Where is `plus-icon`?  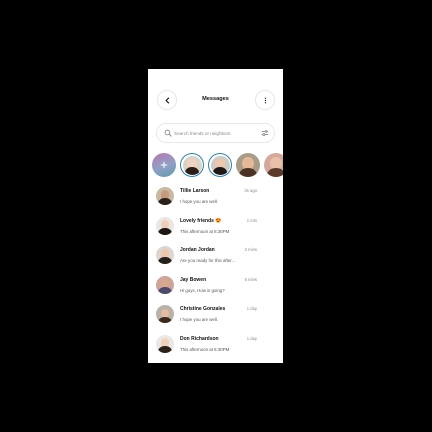 plus-icon is located at coordinates (164, 165).